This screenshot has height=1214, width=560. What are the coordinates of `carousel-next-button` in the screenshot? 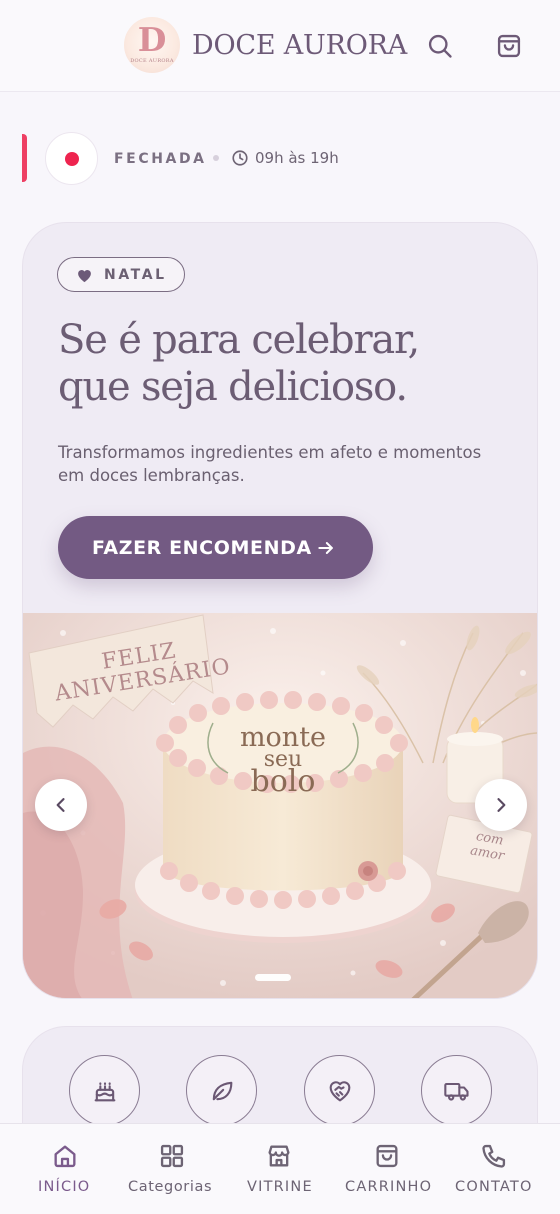 It's located at (501, 805).